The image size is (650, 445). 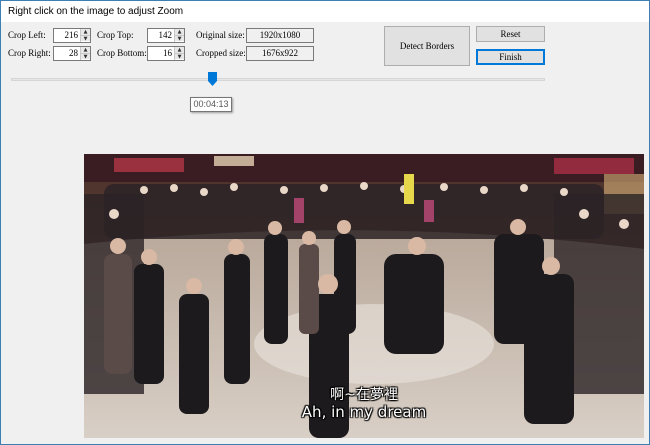 I want to click on crop-bottom-value: 16, so click(x=161, y=53).